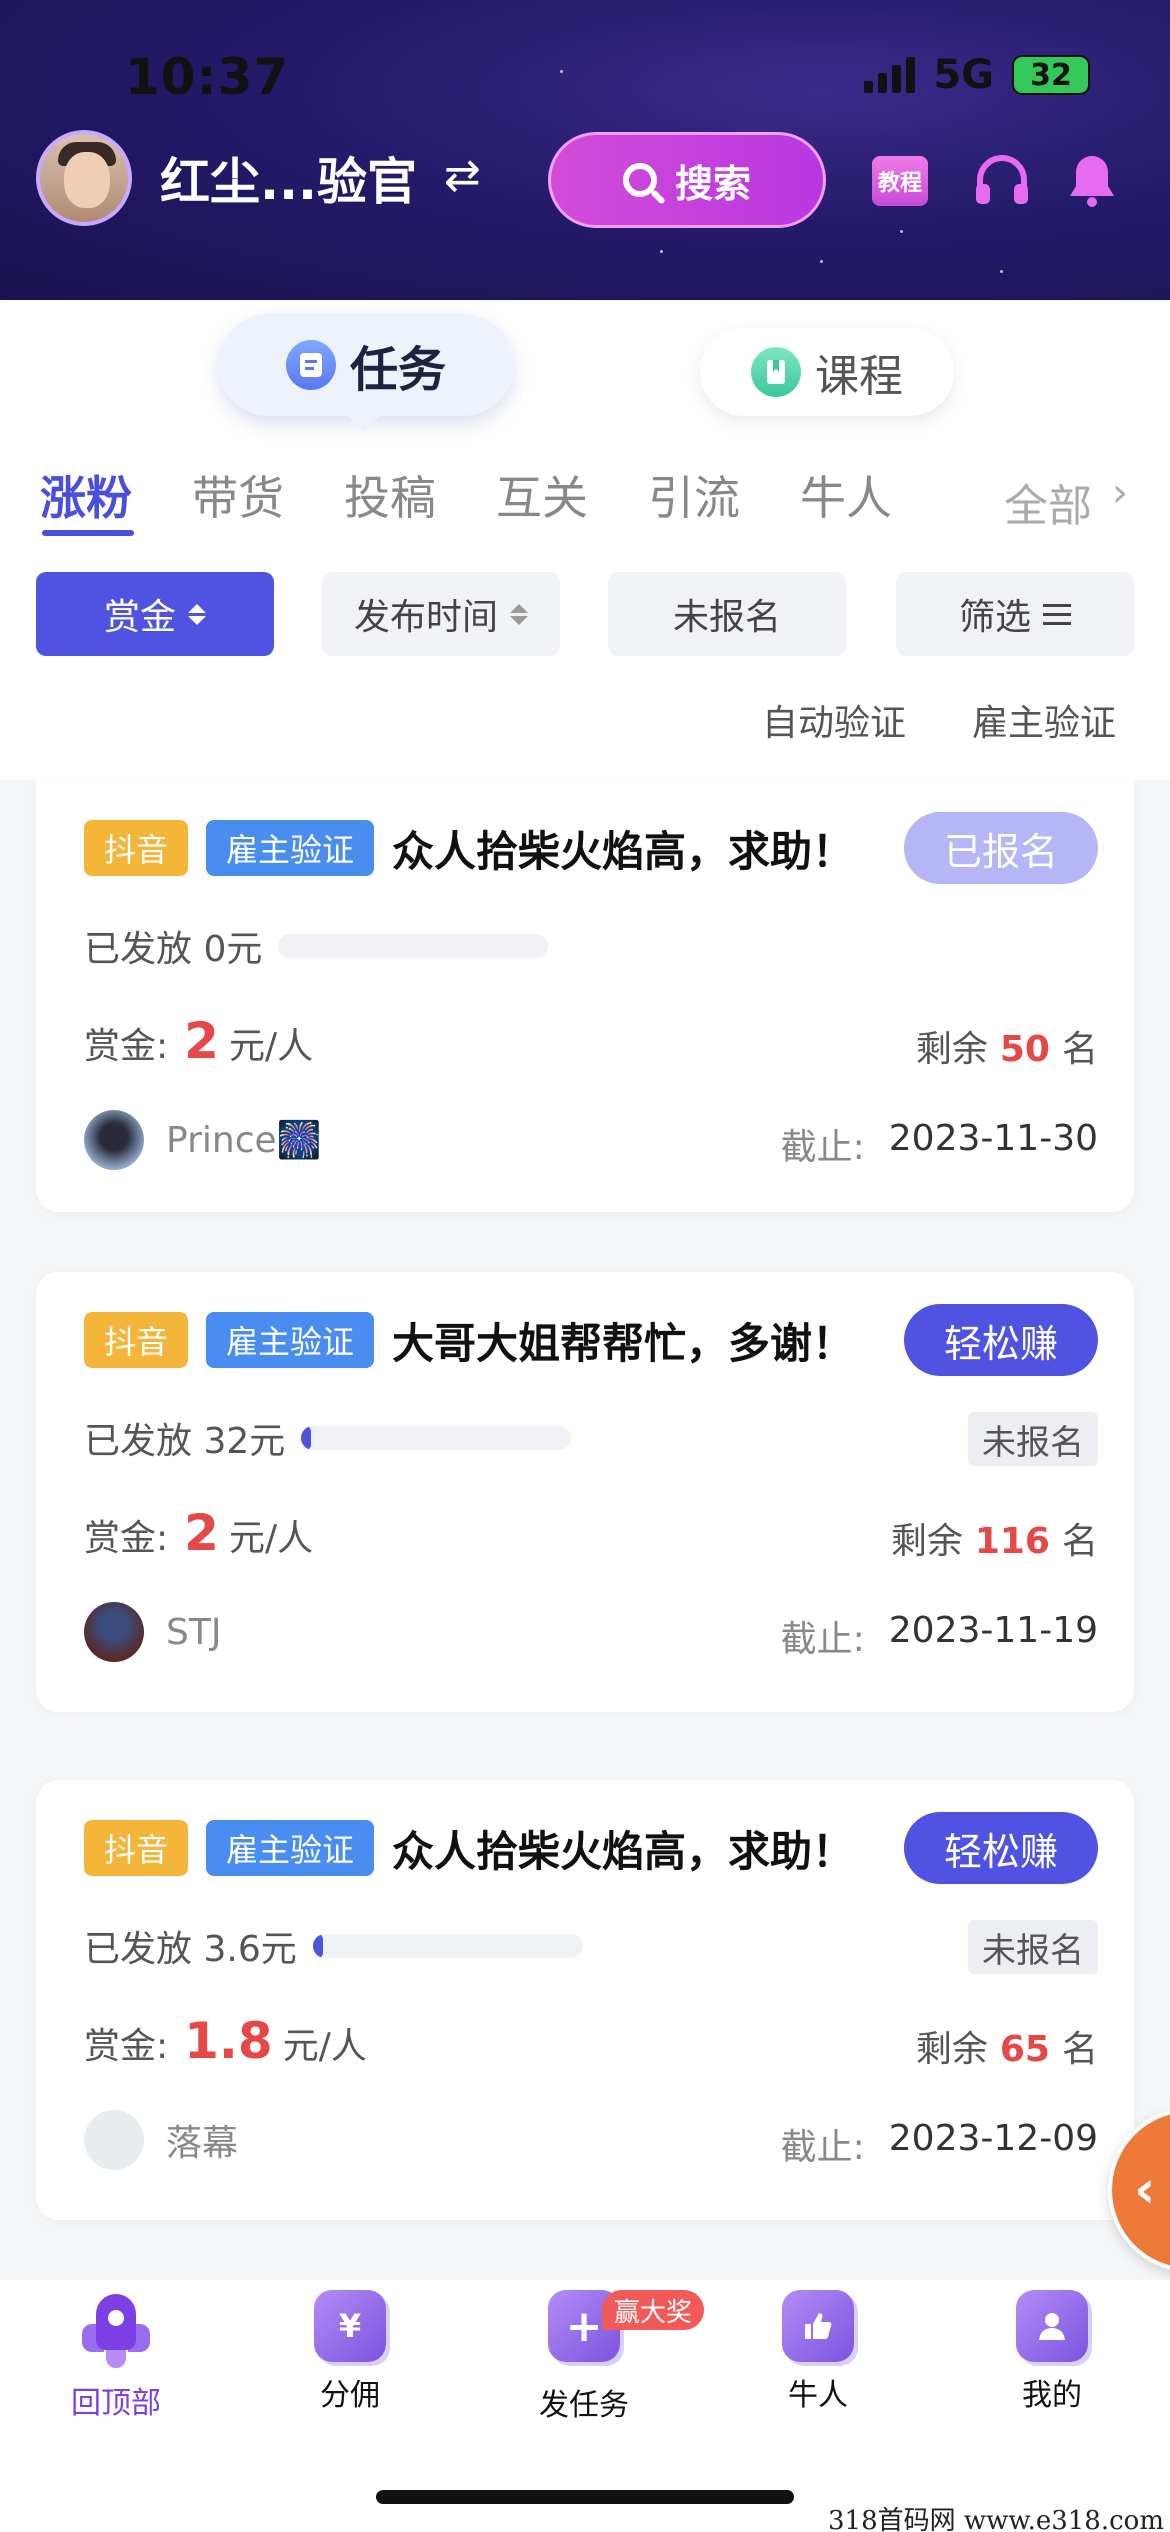 Image resolution: width=1170 pixels, height=2532 pixels. I want to click on reward-amount: 2, so click(201, 1533).